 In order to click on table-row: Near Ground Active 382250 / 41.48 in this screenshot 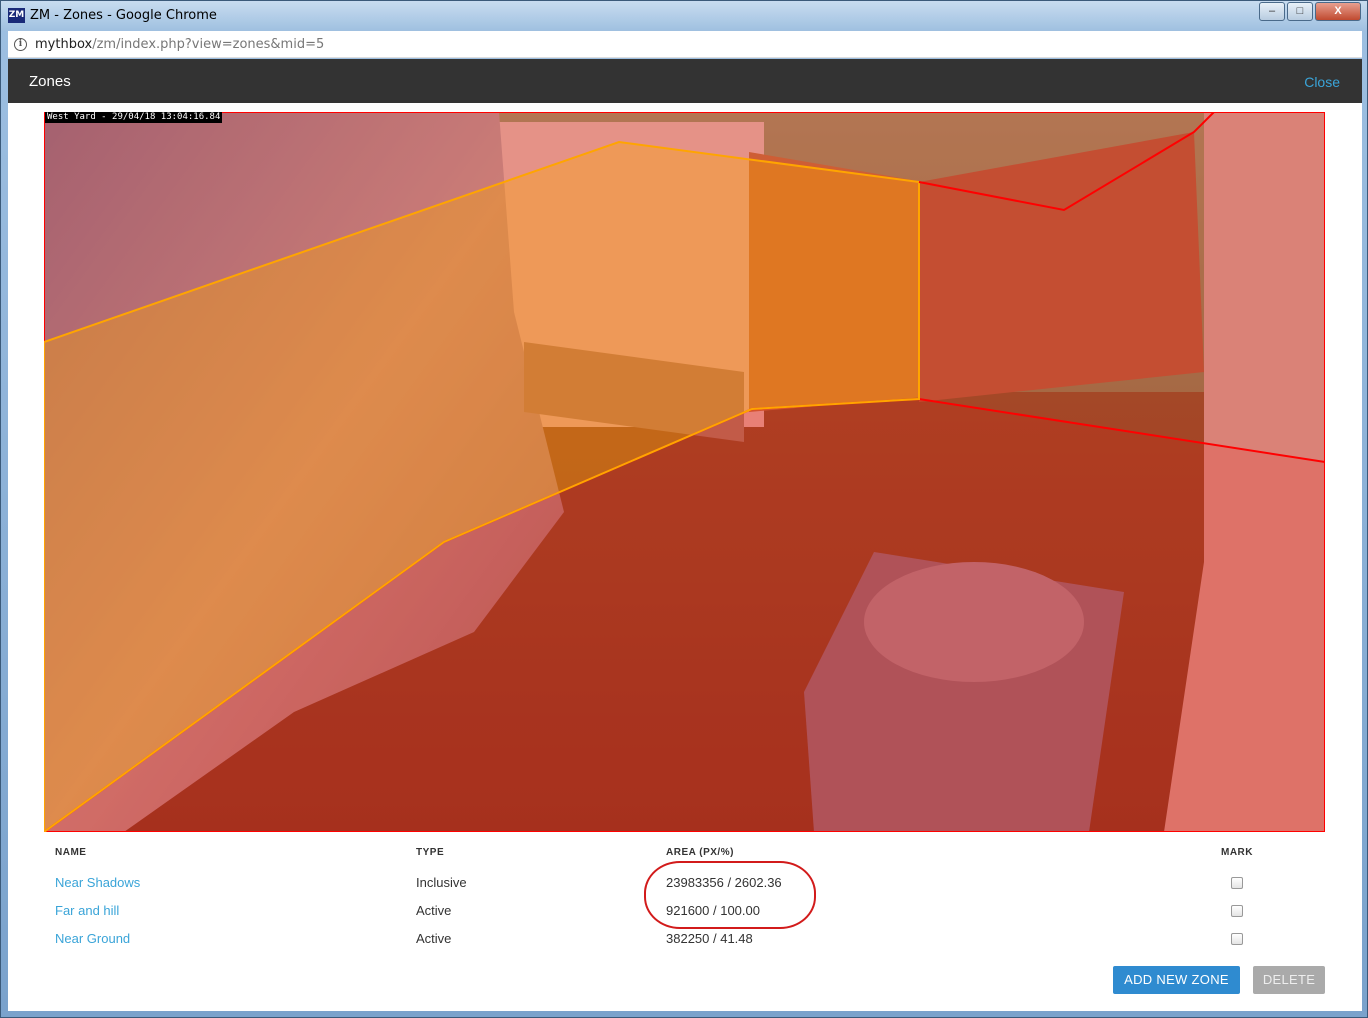, I will do `click(695, 945)`.